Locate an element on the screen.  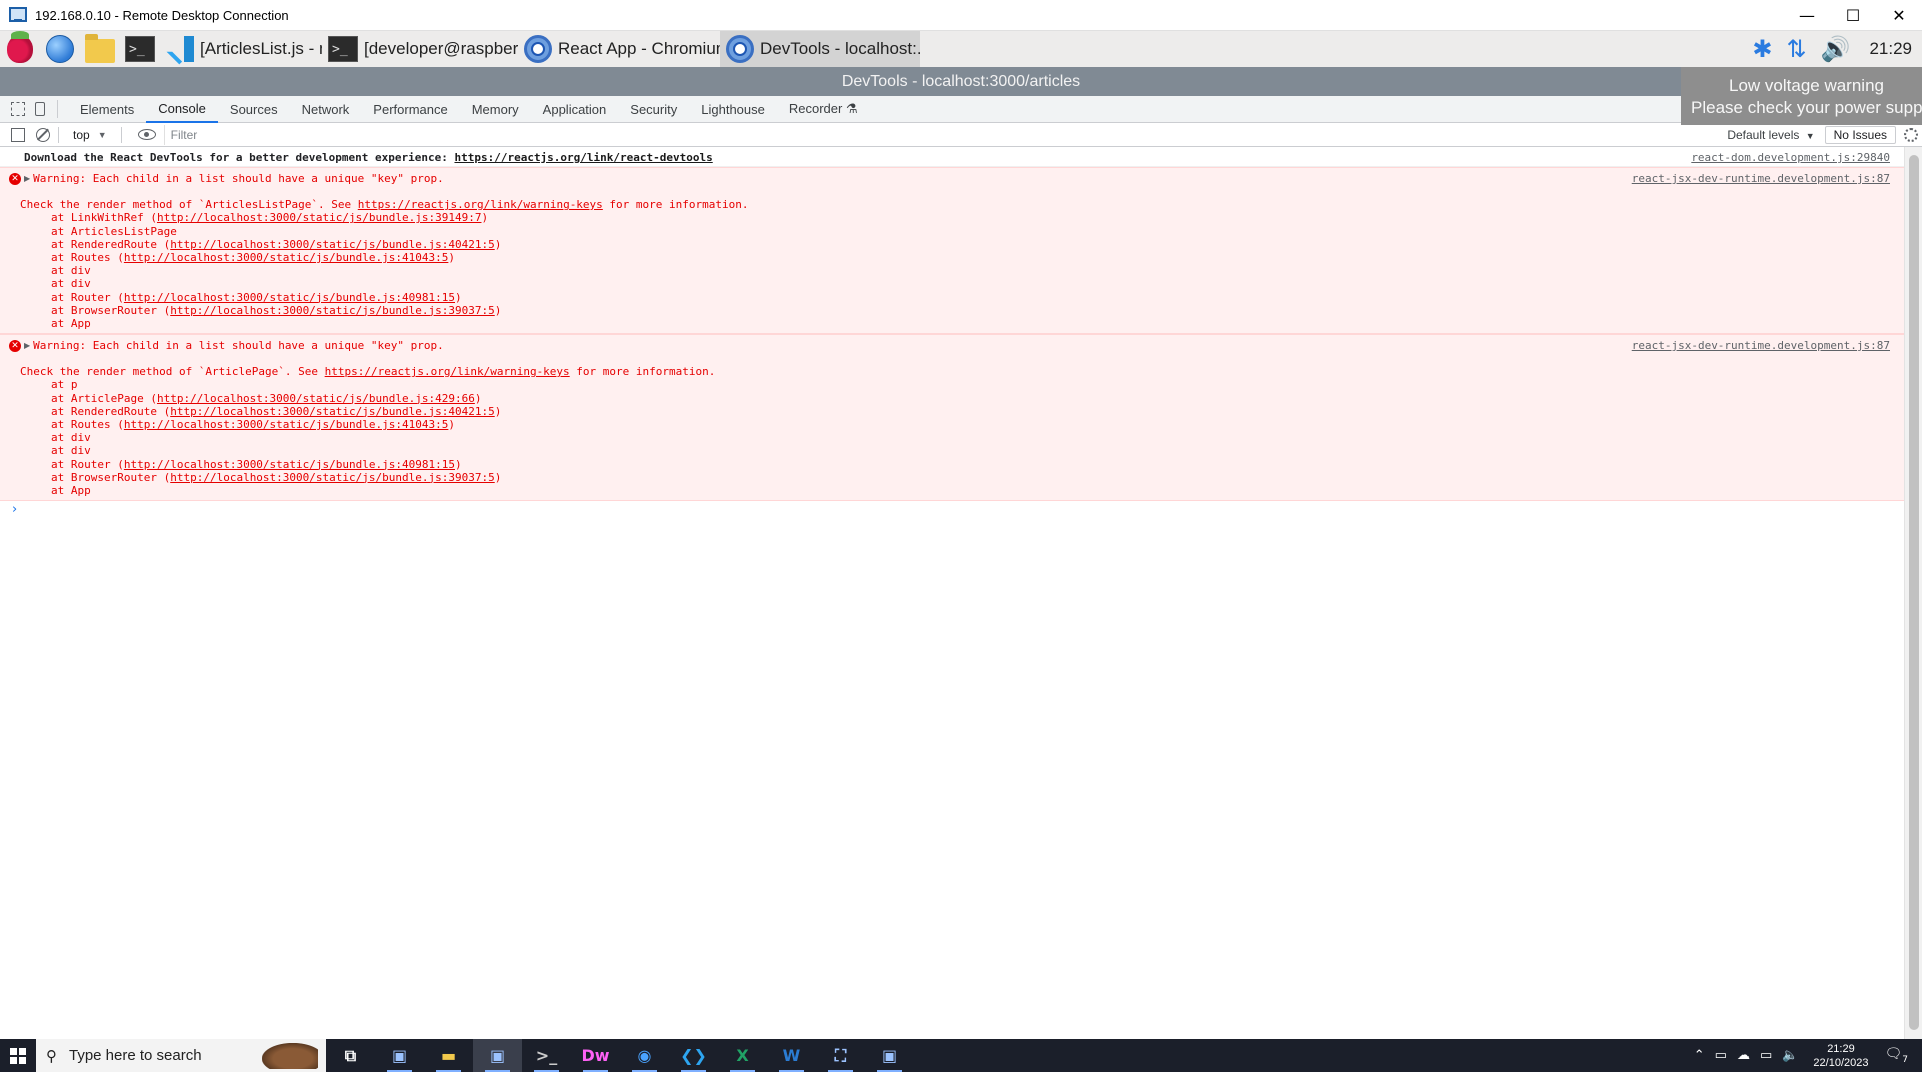
onedrive-icon: ☁ is located at coordinates (1743, 1055).